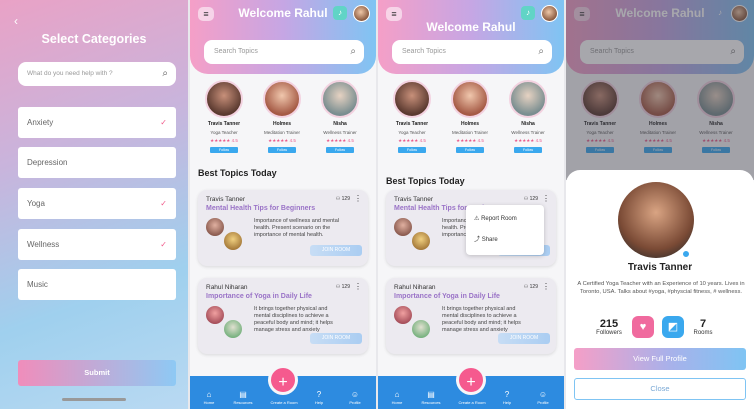 This screenshot has width=754, height=409. What do you see at coordinates (37, 284) in the screenshot?
I see `category-label: Music` at bounding box center [37, 284].